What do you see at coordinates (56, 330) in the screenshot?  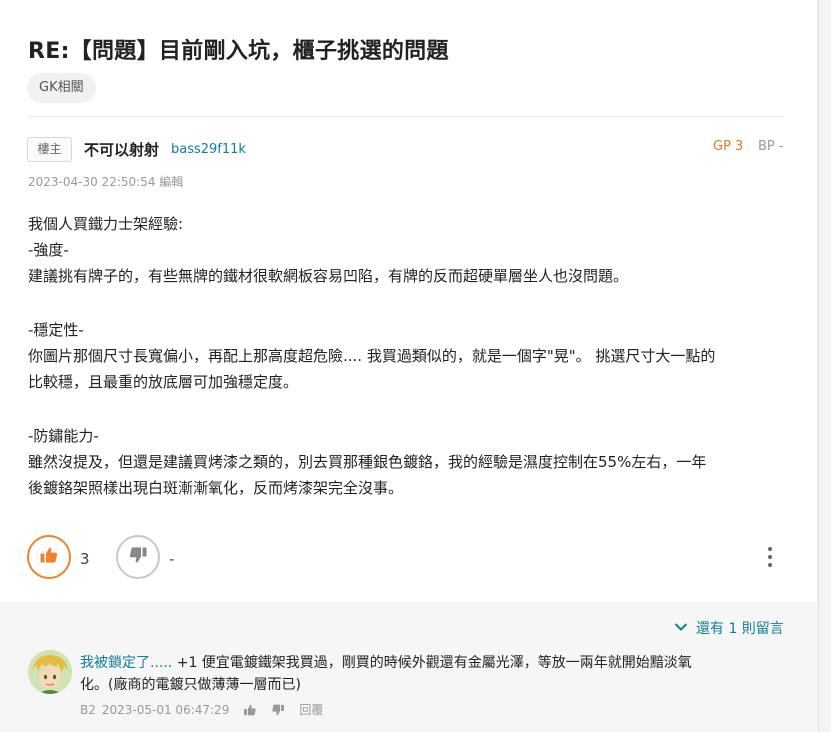 I see `post-body-line: -穩定性-` at bounding box center [56, 330].